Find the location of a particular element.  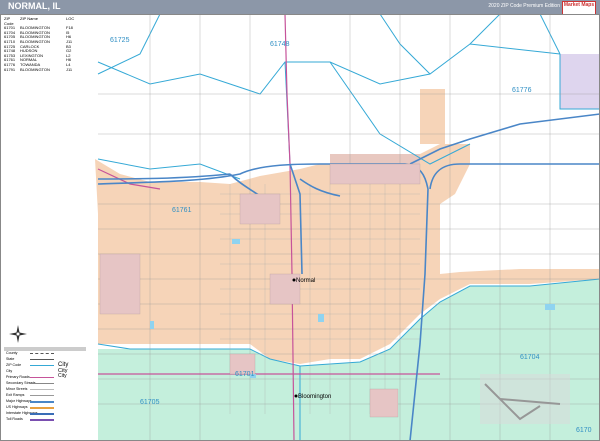

legend-label: Exit Ramps is located at coordinates (15, 395).